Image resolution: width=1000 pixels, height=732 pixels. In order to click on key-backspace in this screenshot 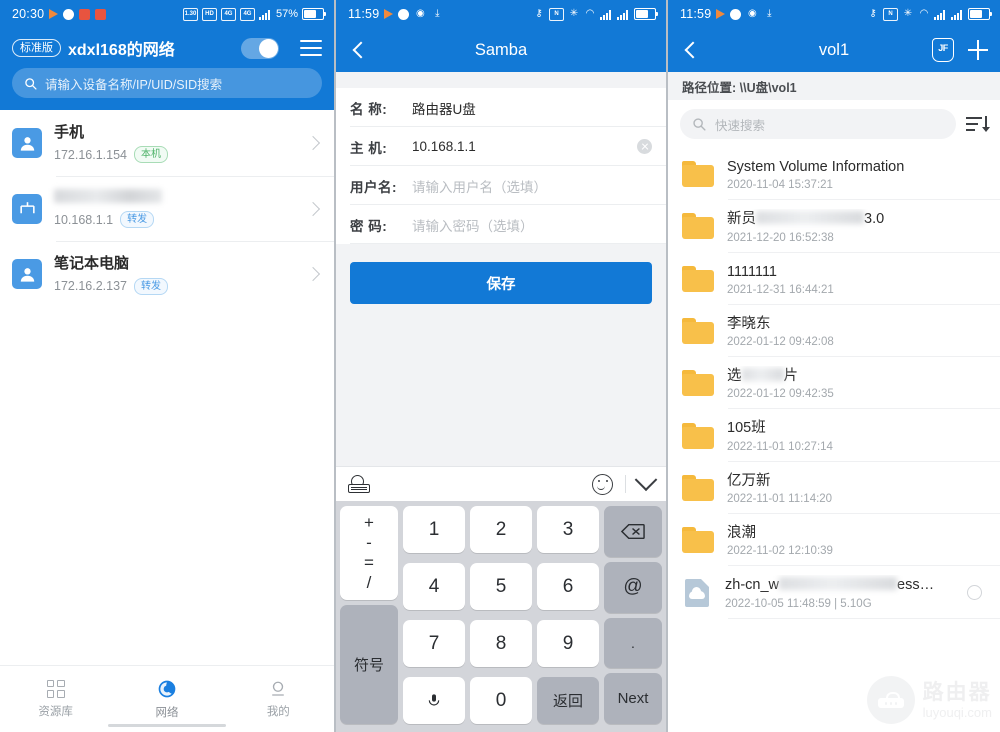, I will do `click(633, 531)`.